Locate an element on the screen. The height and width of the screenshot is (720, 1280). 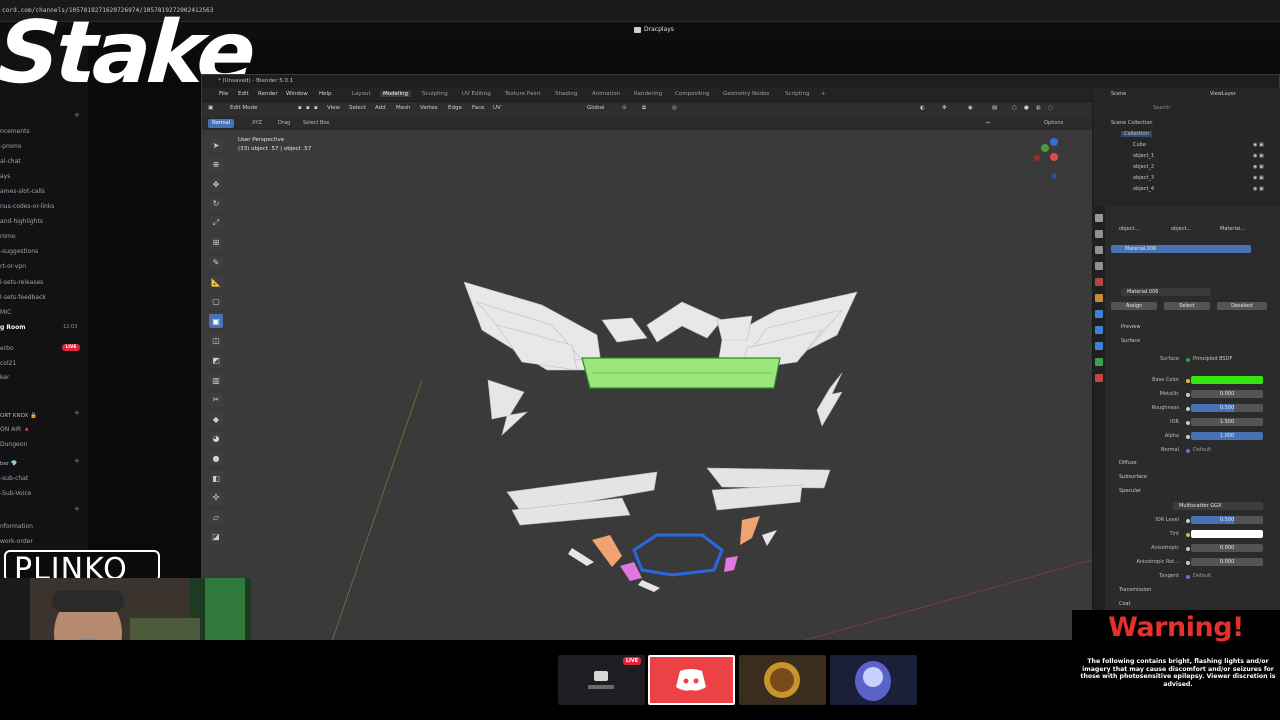
preview-section: Preview is located at coordinates (1130, 327).